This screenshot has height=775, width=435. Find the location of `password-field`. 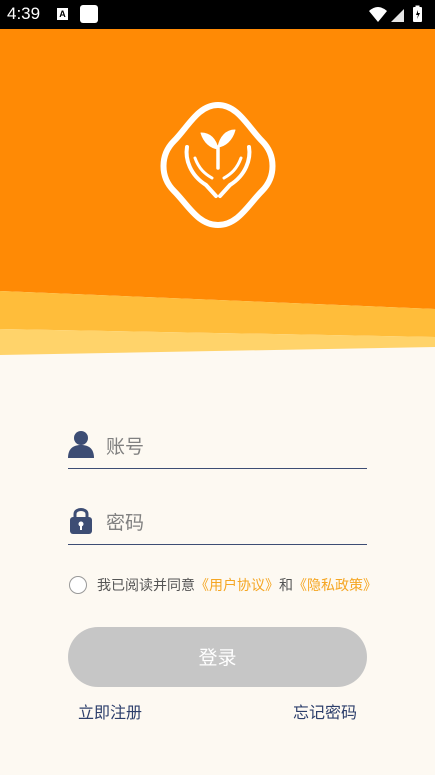

password-field is located at coordinates (217, 524).